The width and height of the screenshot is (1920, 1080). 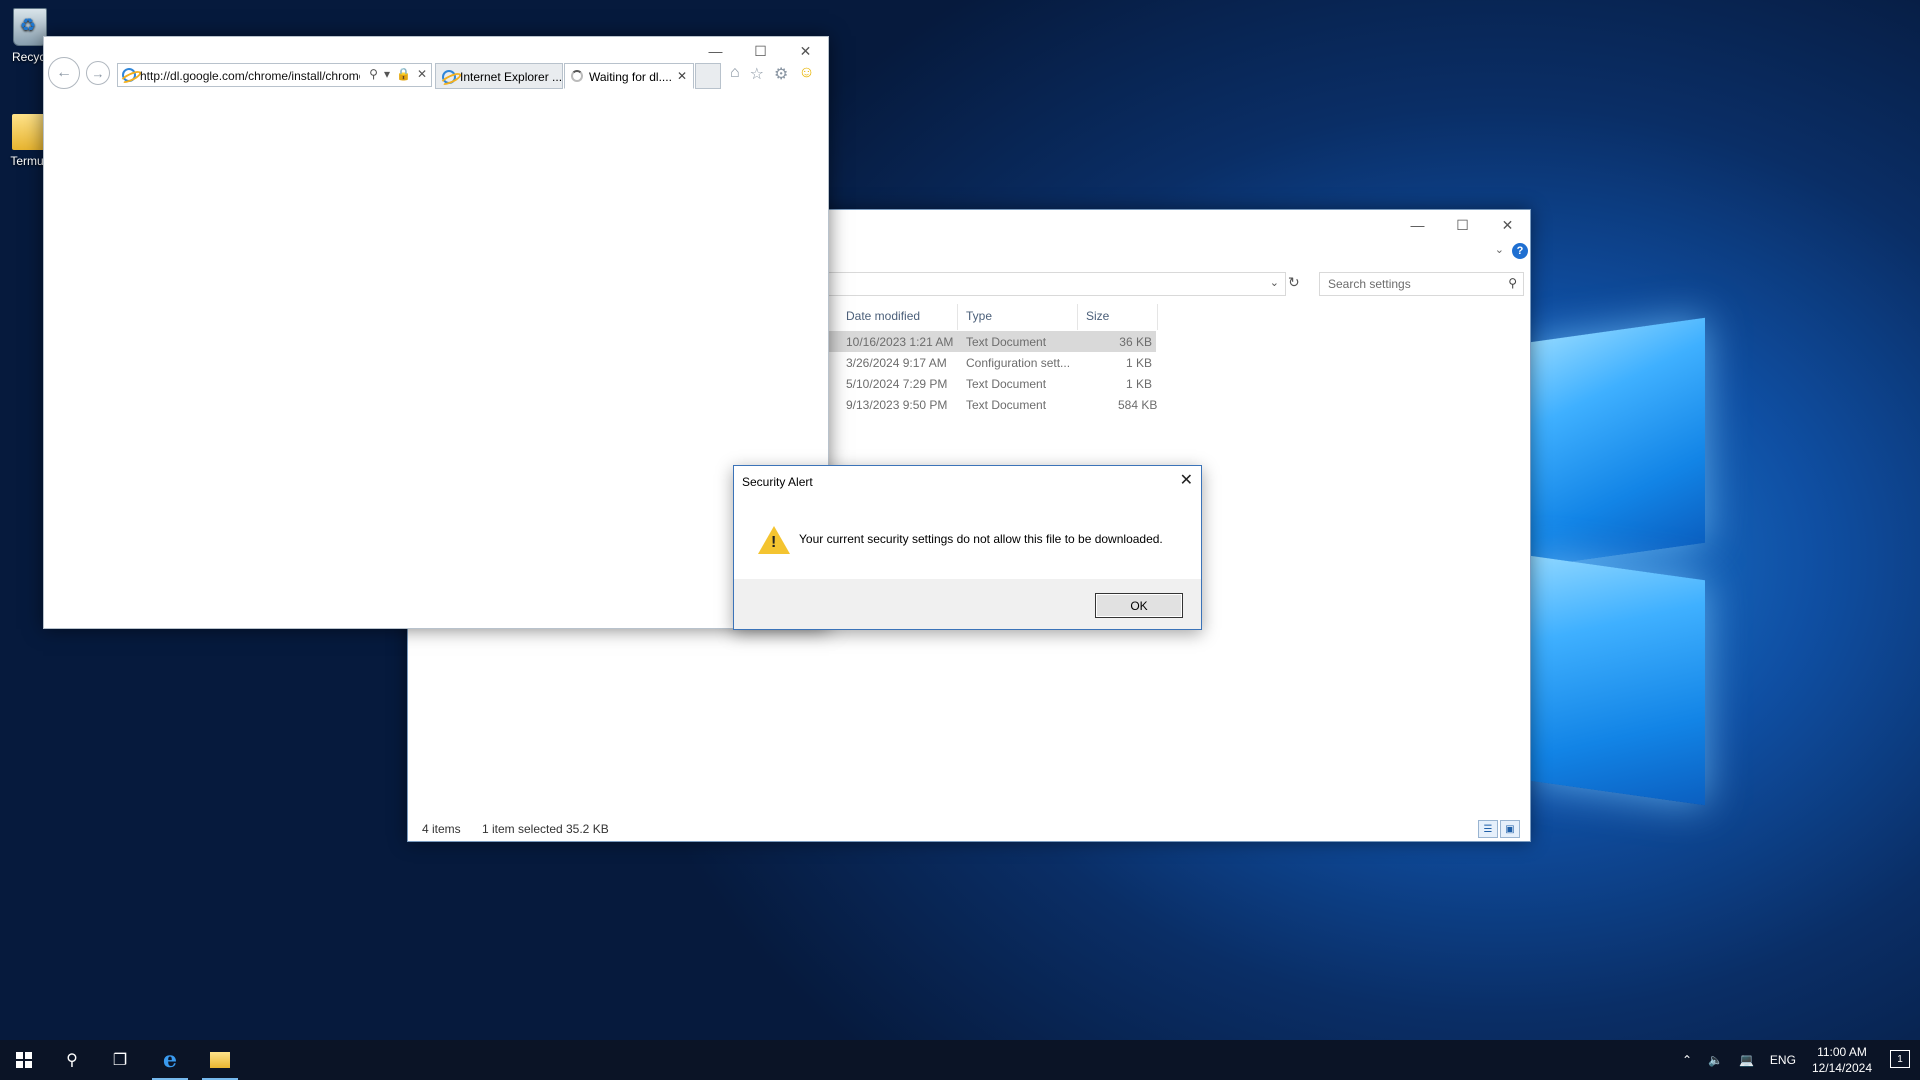 I want to click on start-button, so click(x=24, y=1060).